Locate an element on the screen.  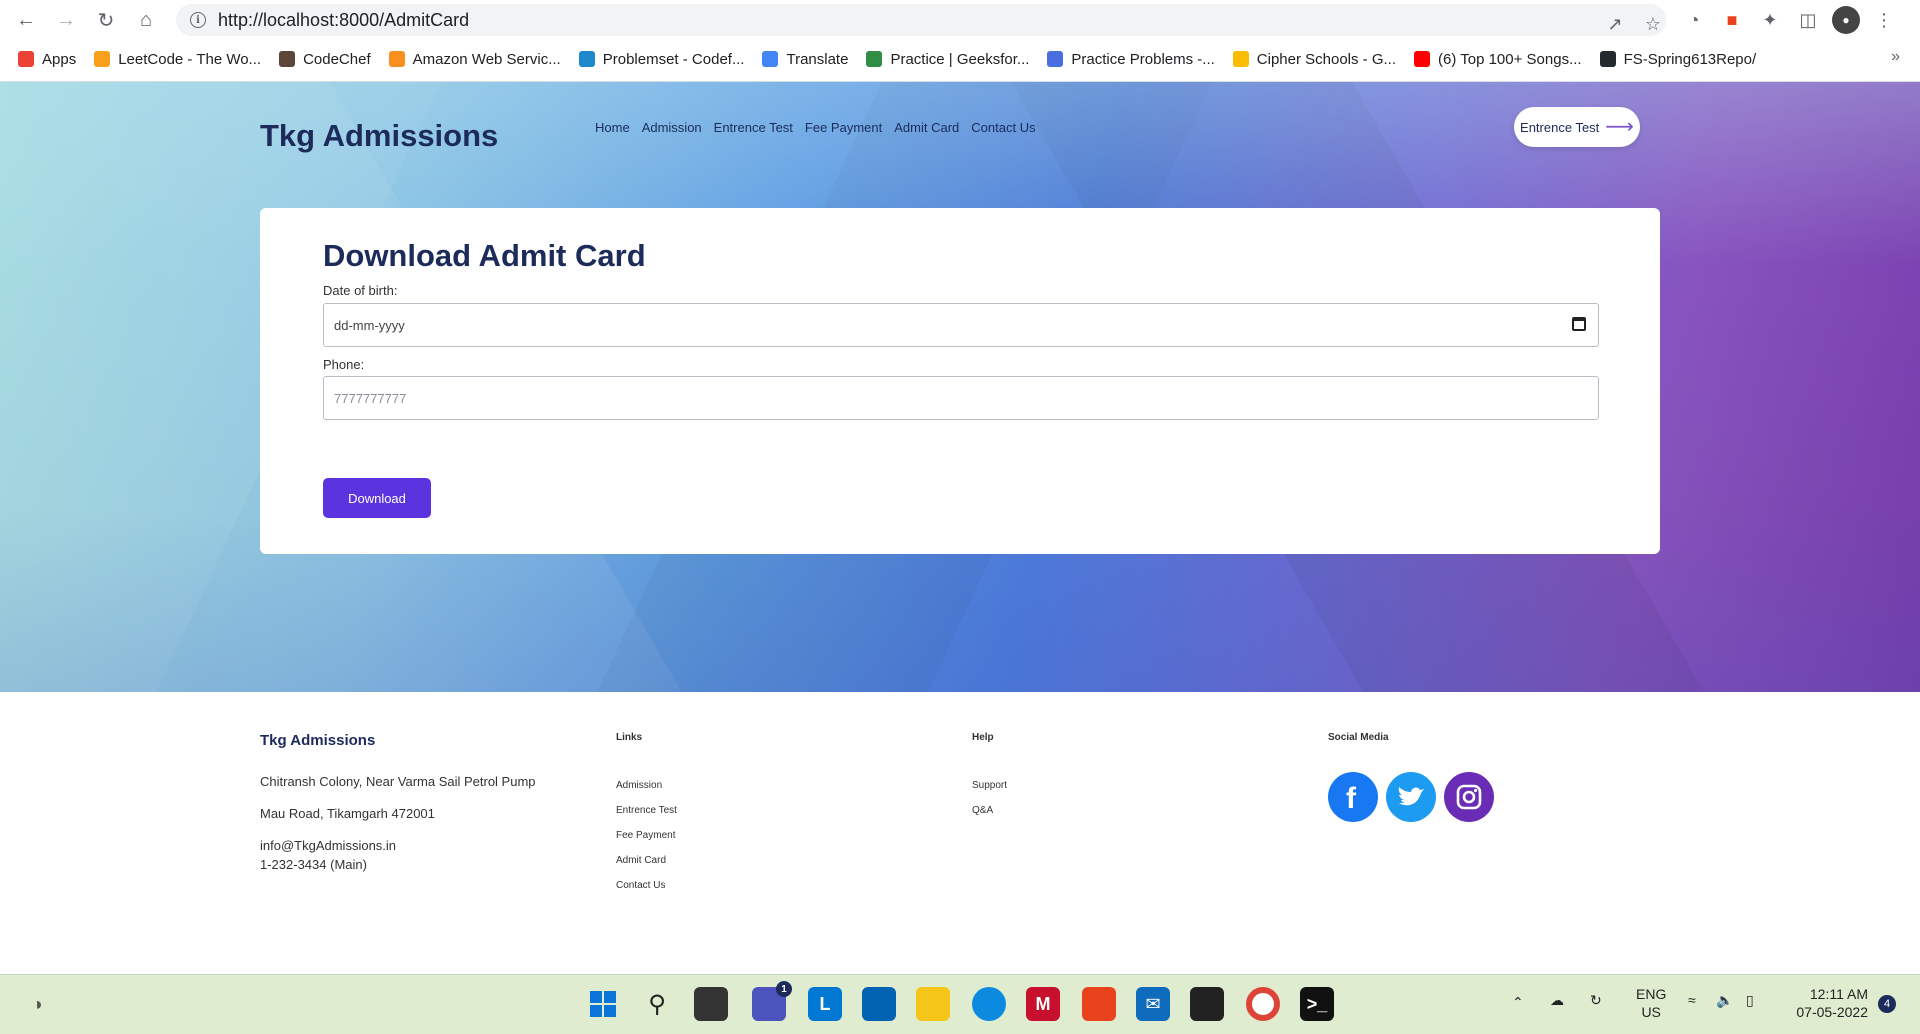
sticky-notes-icon is located at coordinates (1207, 1004).